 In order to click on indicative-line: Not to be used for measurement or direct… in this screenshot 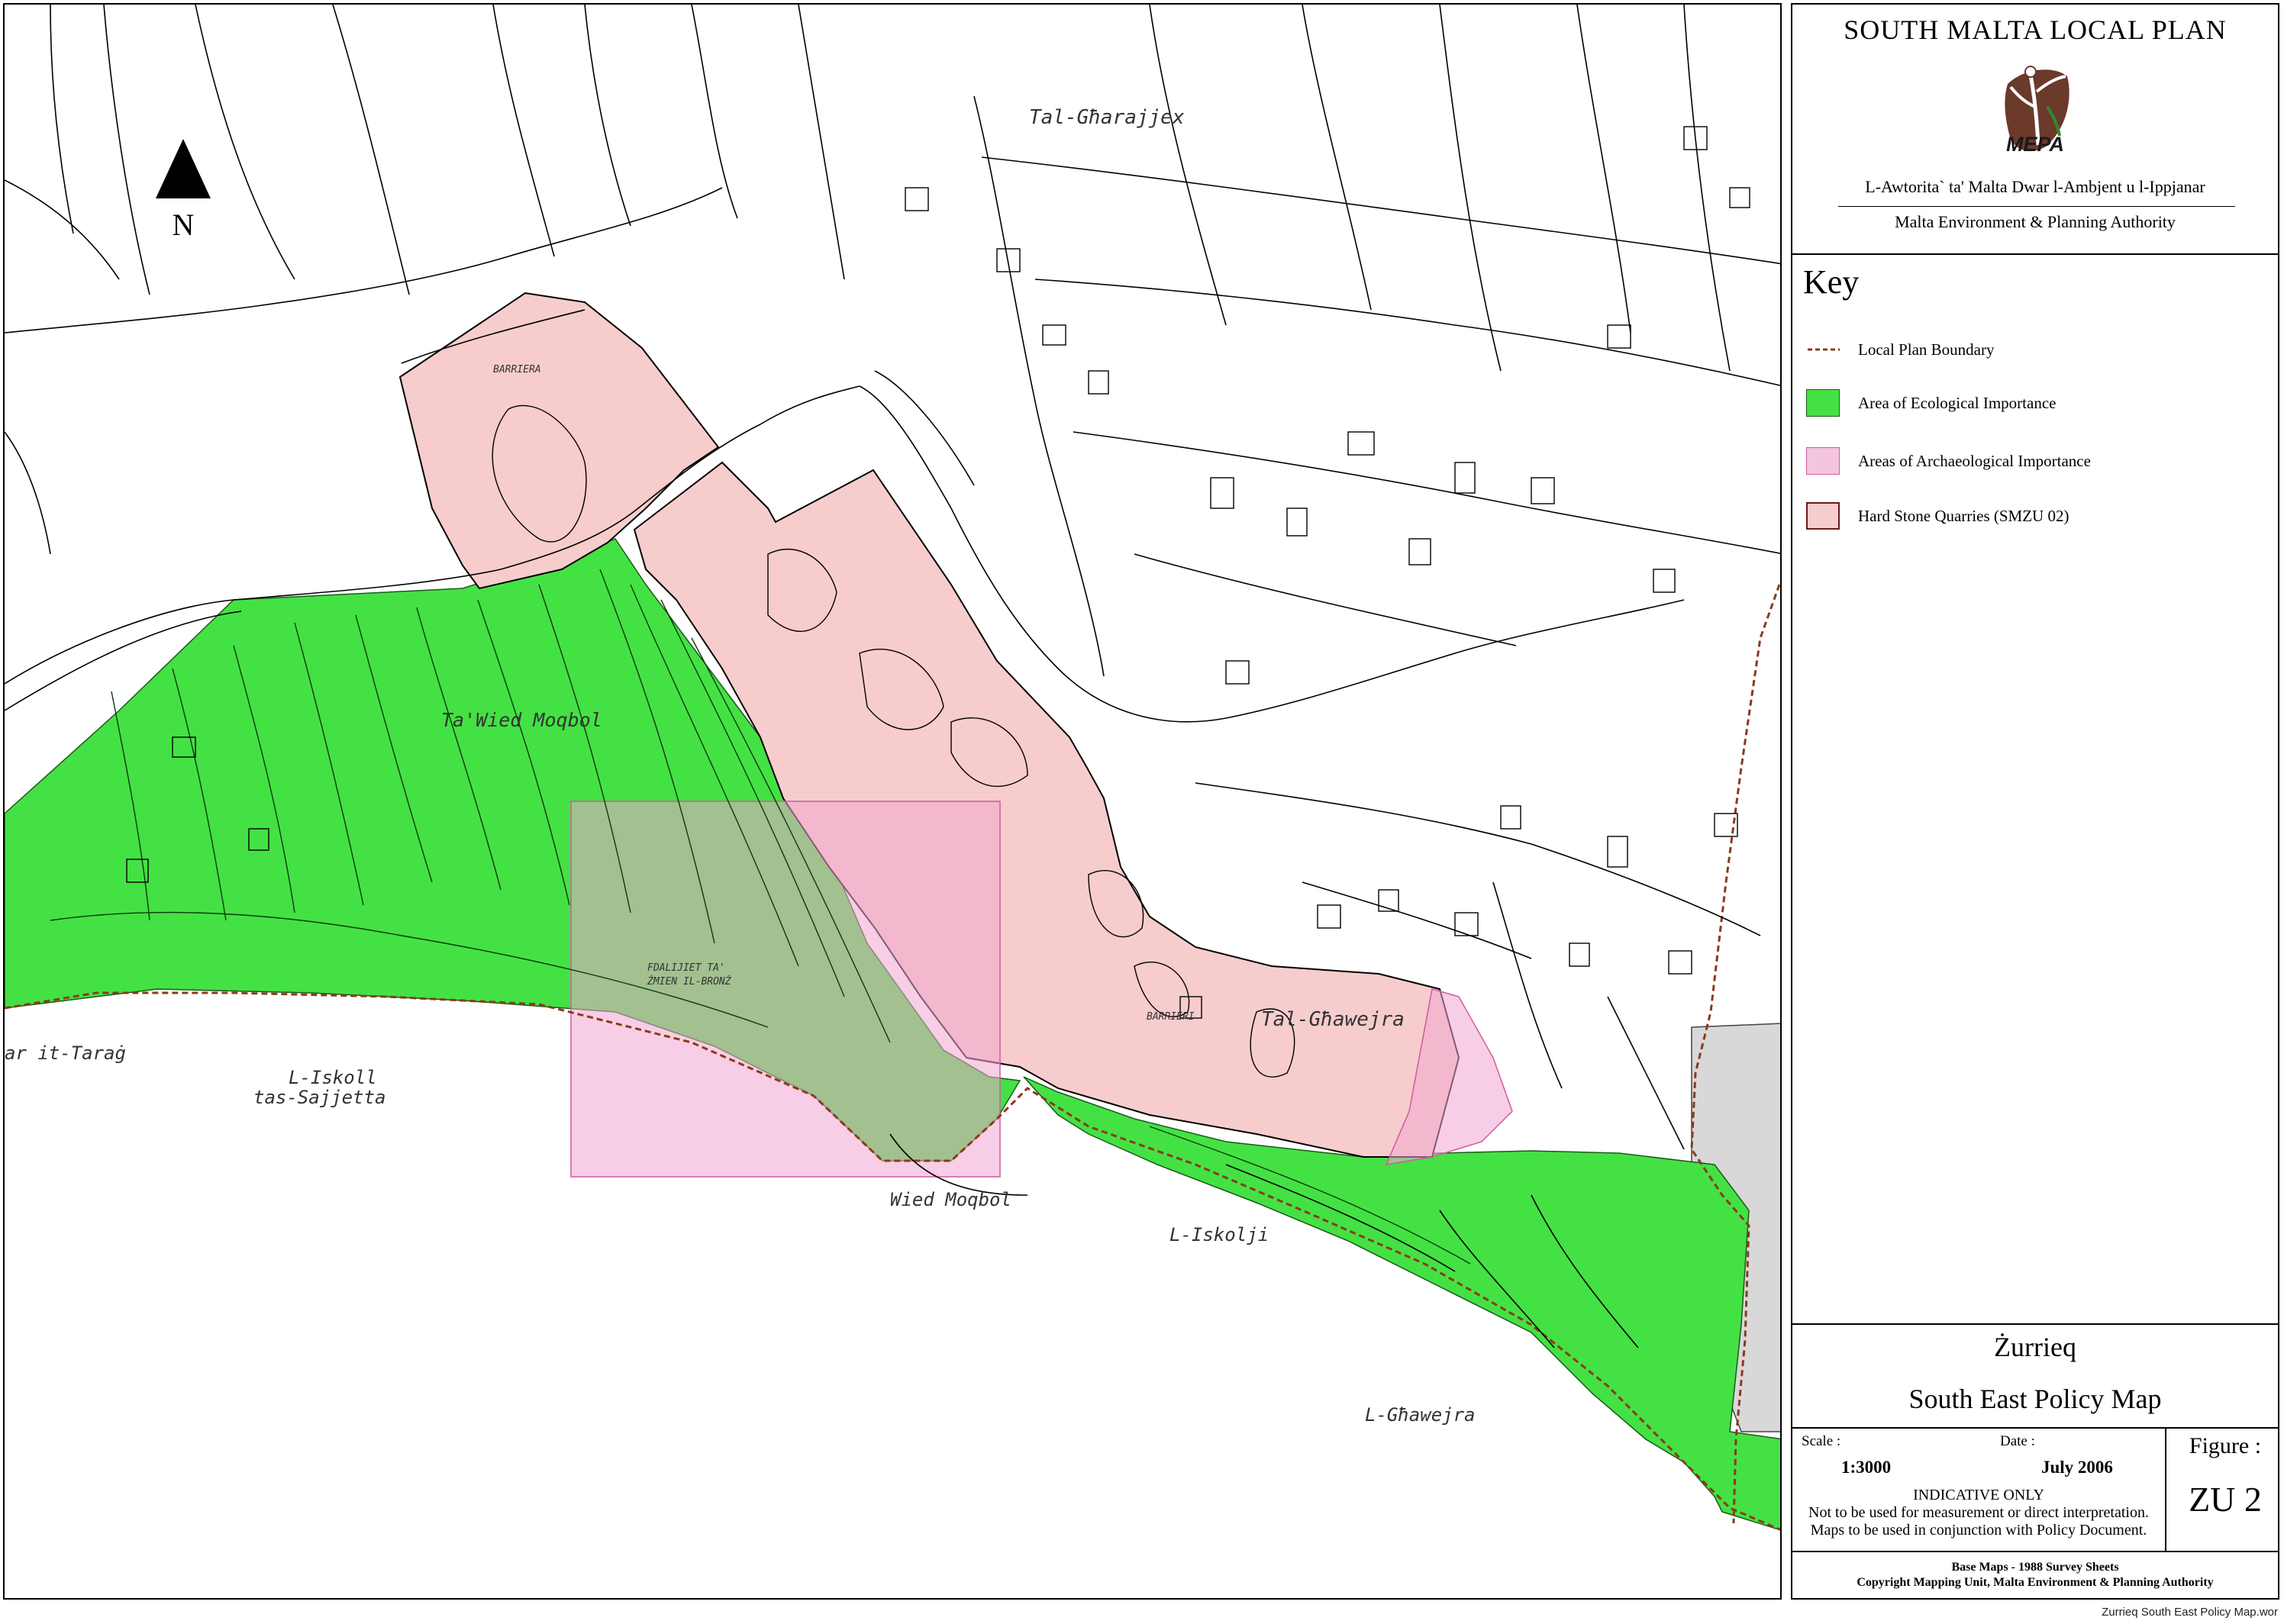, I will do `click(1979, 1512)`.